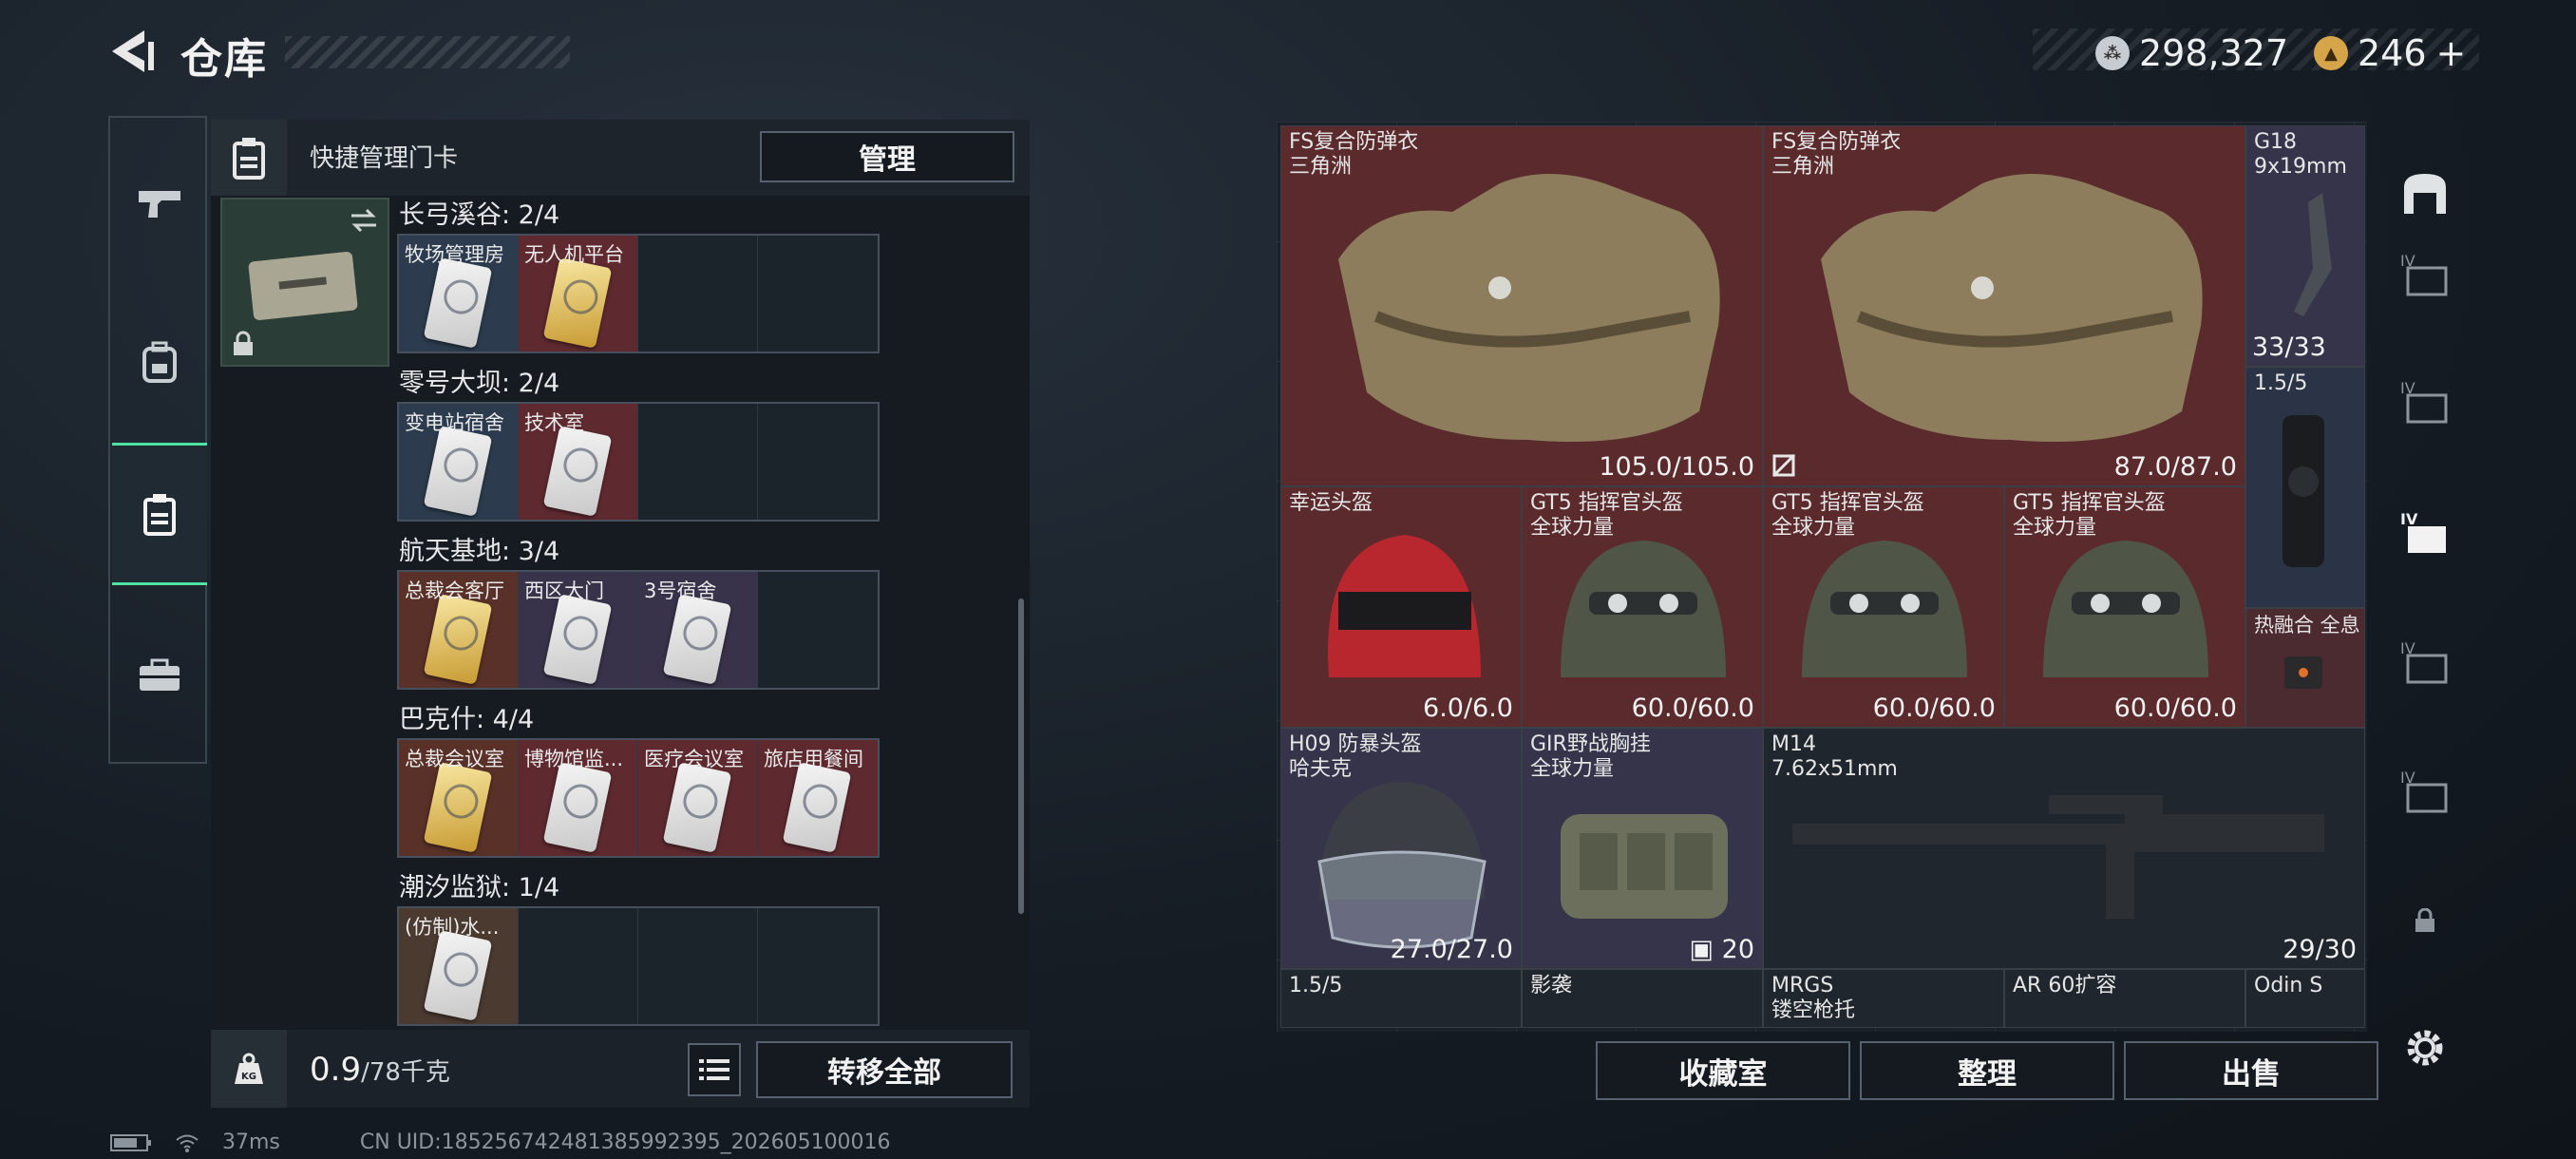 This screenshot has width=2576, height=1159. Describe the element at coordinates (564, 591) in the screenshot. I see `keycard-label: 西区大门` at that location.